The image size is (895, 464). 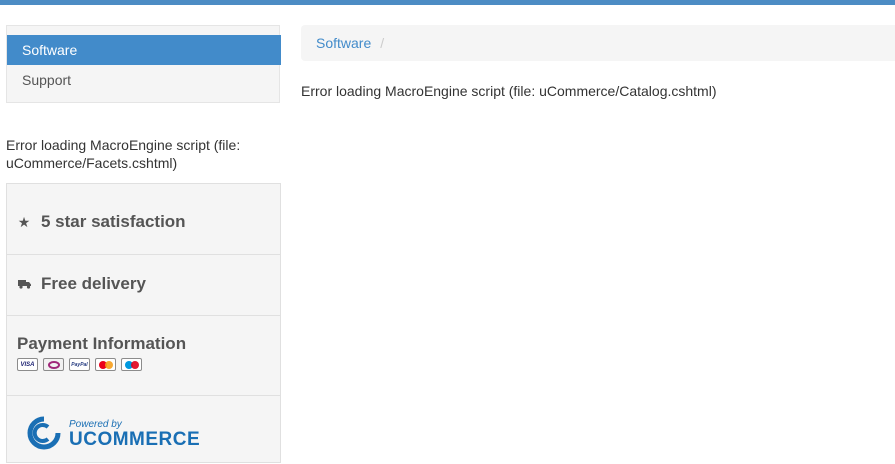 I want to click on ucommerce-logo: Powered by UCOMMERCE, so click(x=113, y=433).